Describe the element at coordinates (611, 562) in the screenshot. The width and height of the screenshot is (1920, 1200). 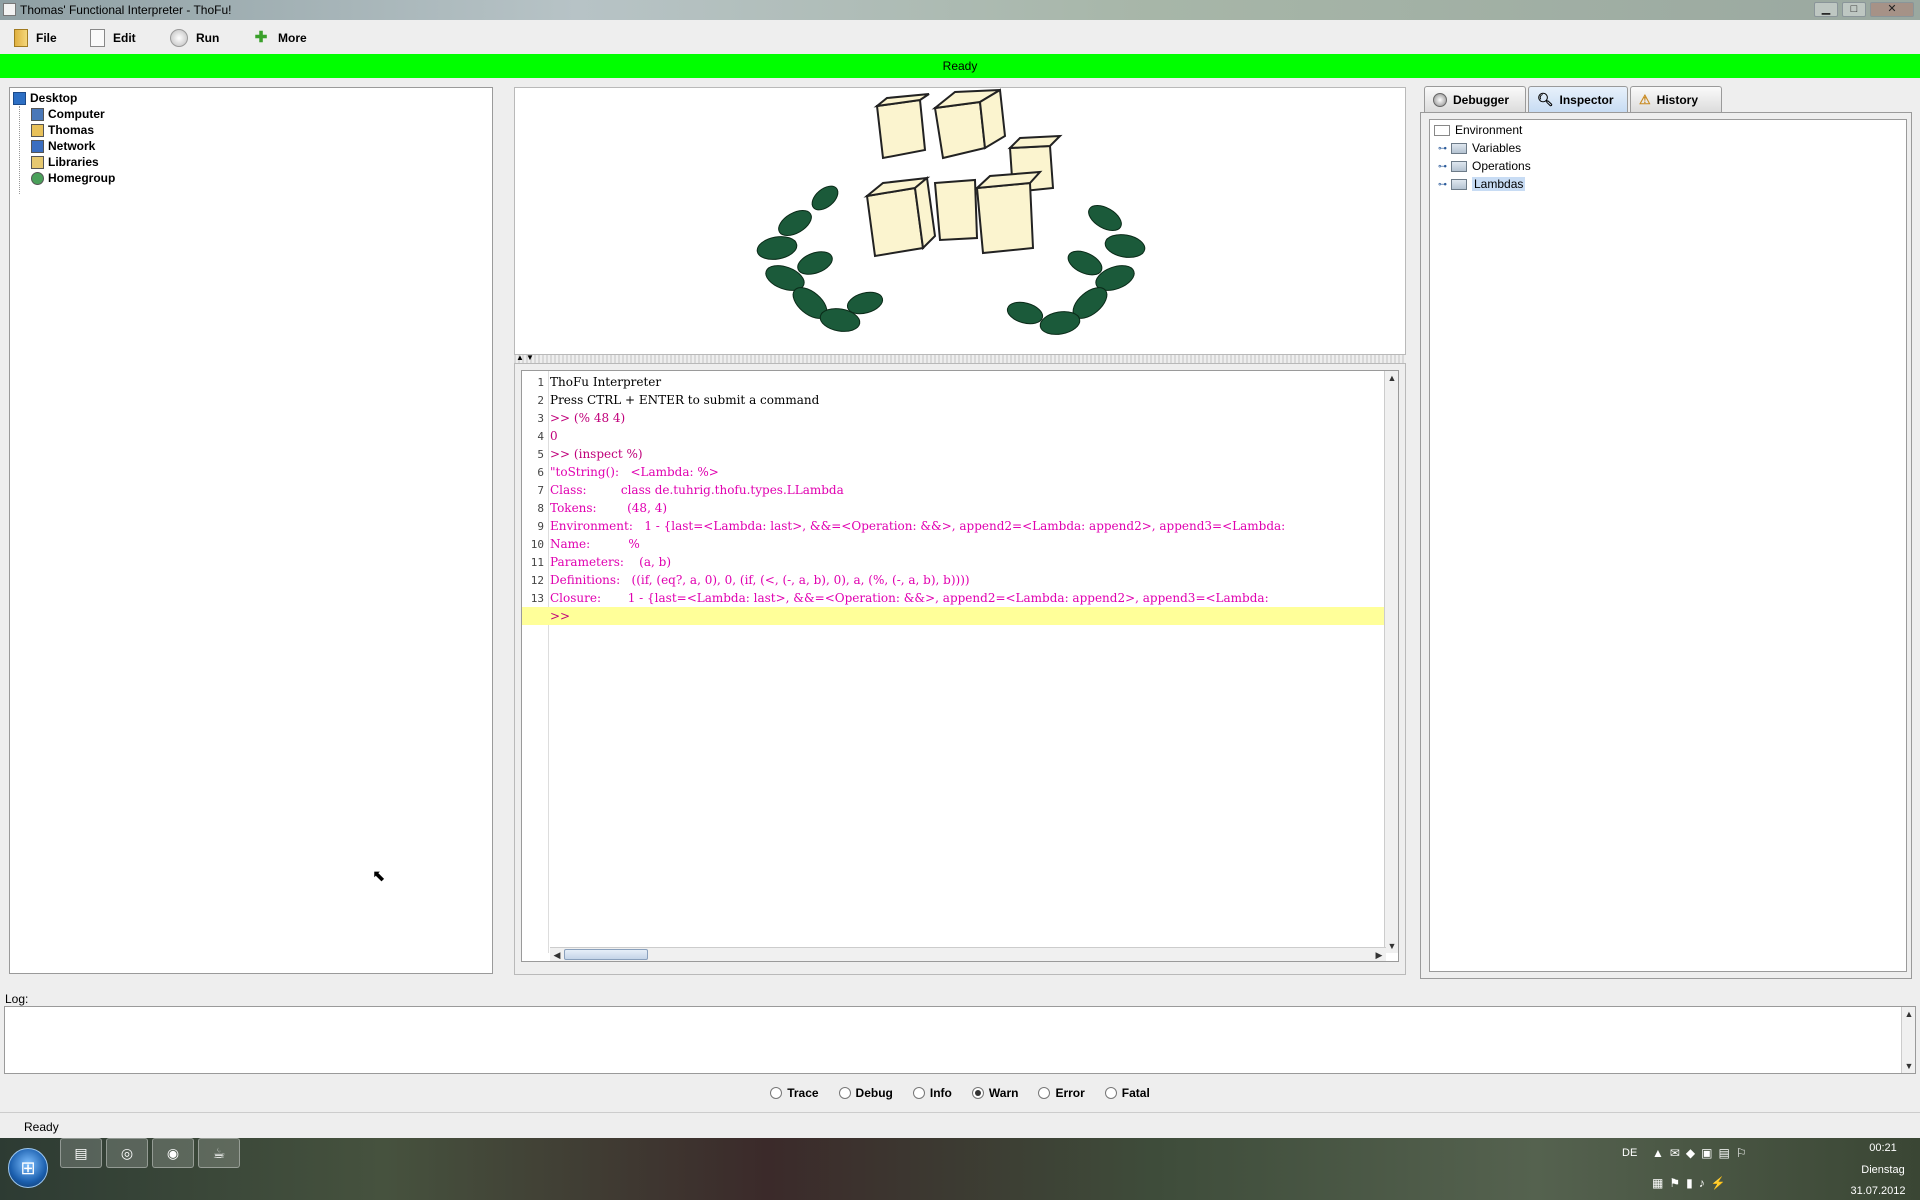
I see `code-line: Parameters: (a, b)` at that location.